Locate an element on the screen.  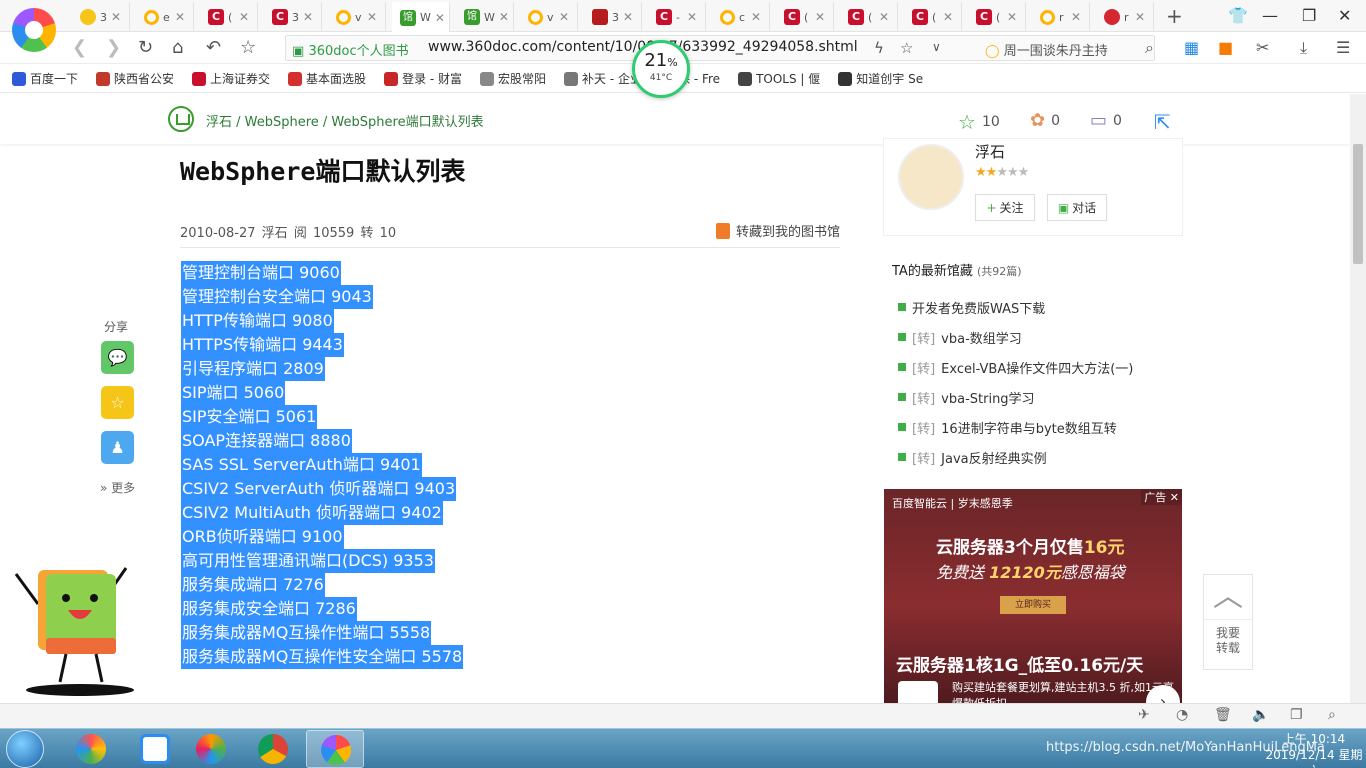
browser-logo-icon is located at coordinates (34, 30).